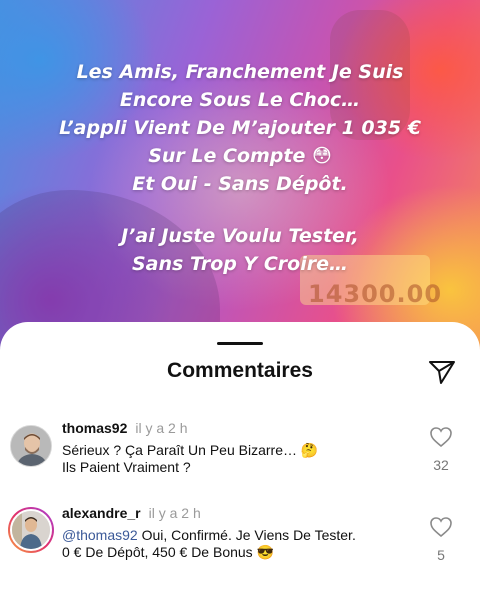 The width and height of the screenshot is (480, 600). I want to click on mention-link: @thomas92, so click(100, 535).